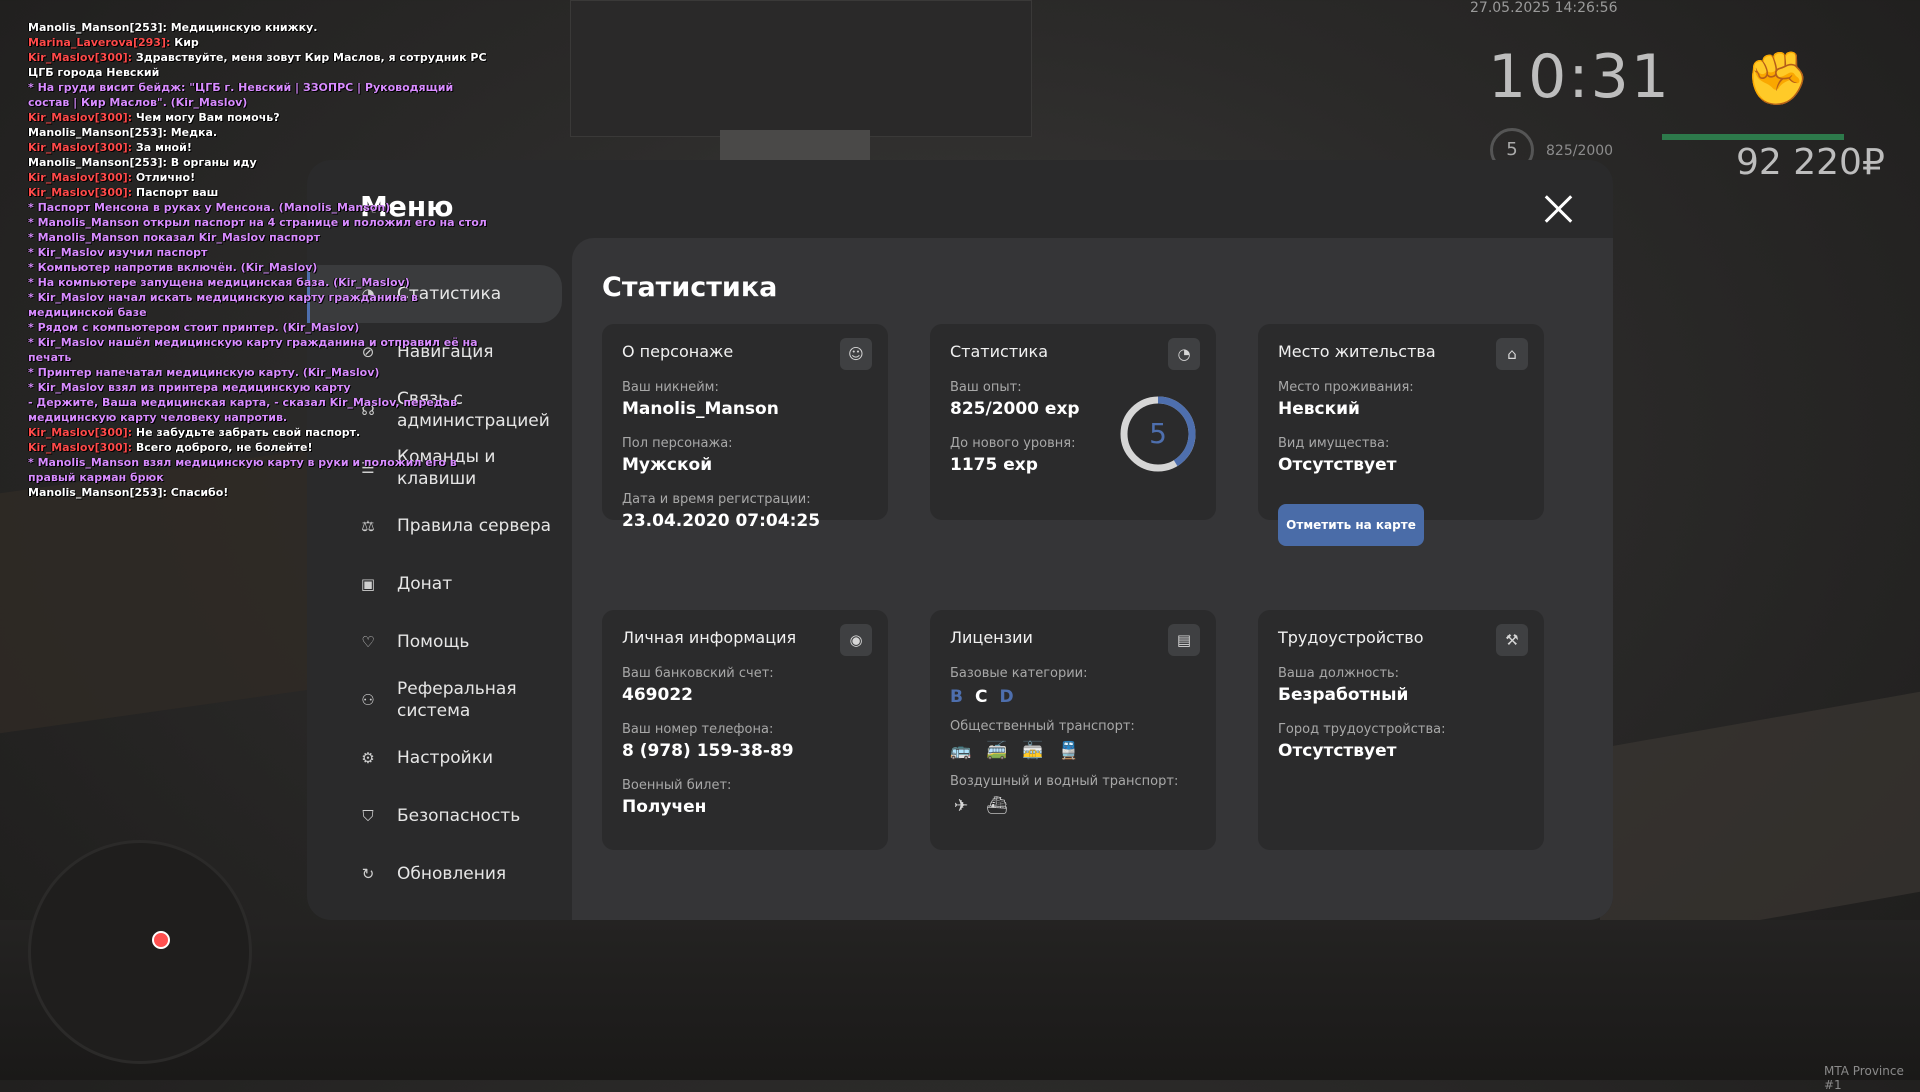 This screenshot has width=1920, height=1092. What do you see at coordinates (368, 642) in the screenshot?
I see `help-icon: ♡` at bounding box center [368, 642].